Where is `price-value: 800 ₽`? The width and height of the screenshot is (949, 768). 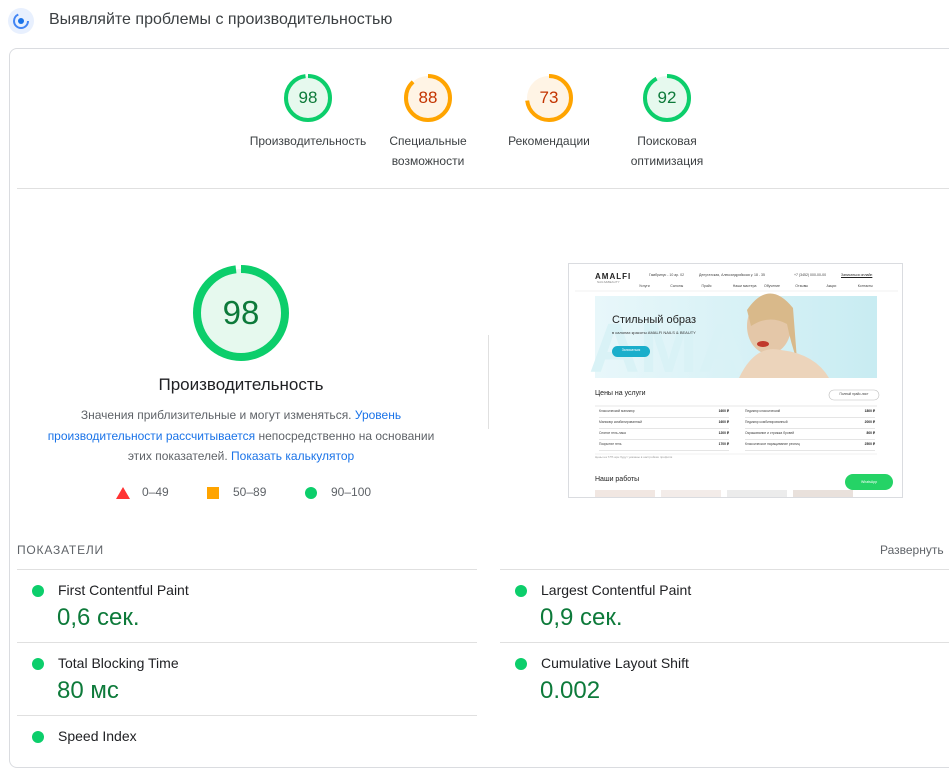 price-value: 800 ₽ is located at coordinates (870, 433).